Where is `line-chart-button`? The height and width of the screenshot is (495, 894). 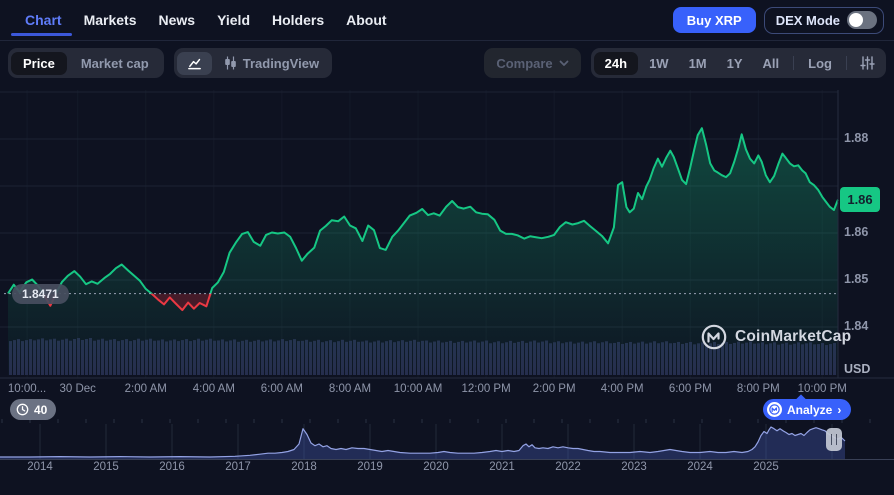
line-chart-button is located at coordinates (194, 63).